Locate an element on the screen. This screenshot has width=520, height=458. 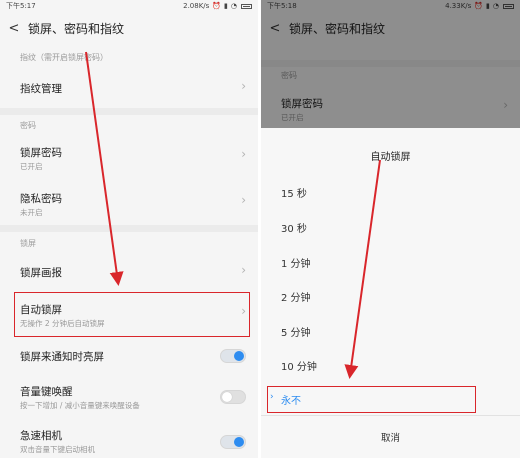
privacy-password-status: 未开启 is located at coordinates (31, 212).